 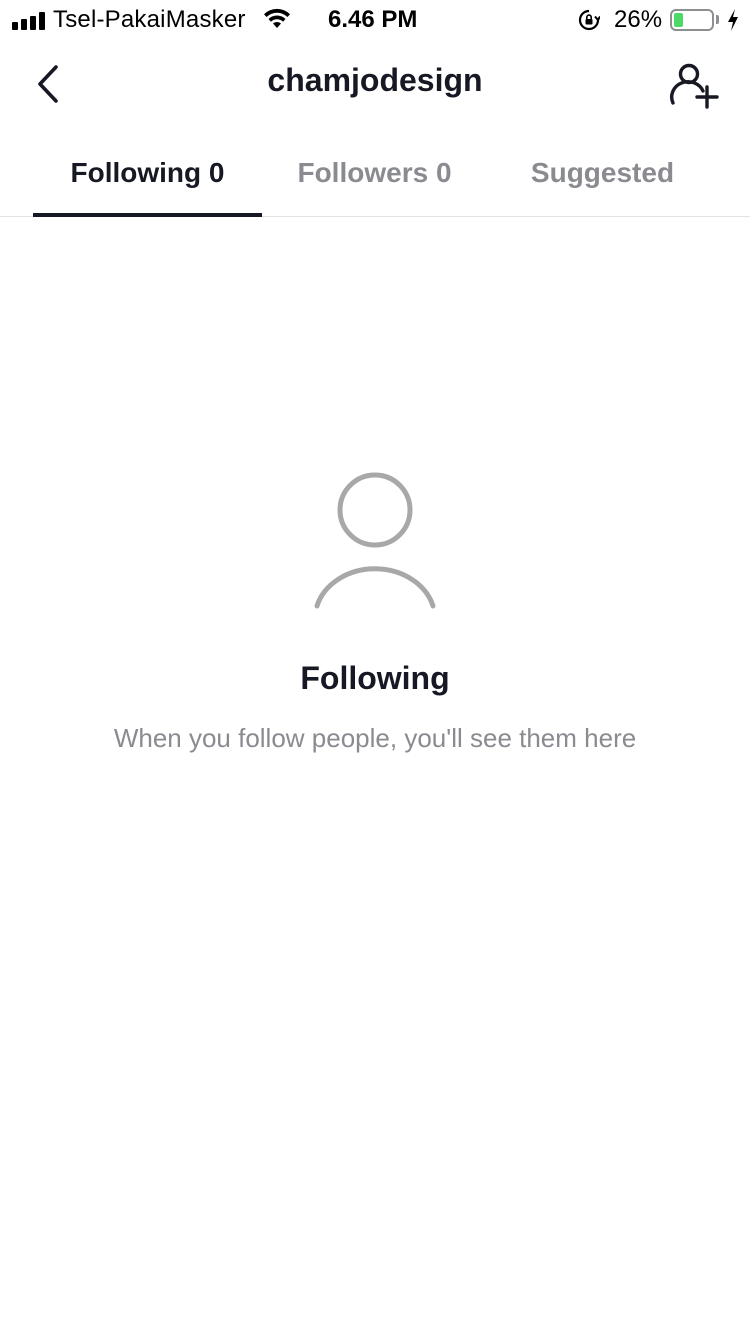 What do you see at coordinates (692, 20) in the screenshot?
I see `battery-icon` at bounding box center [692, 20].